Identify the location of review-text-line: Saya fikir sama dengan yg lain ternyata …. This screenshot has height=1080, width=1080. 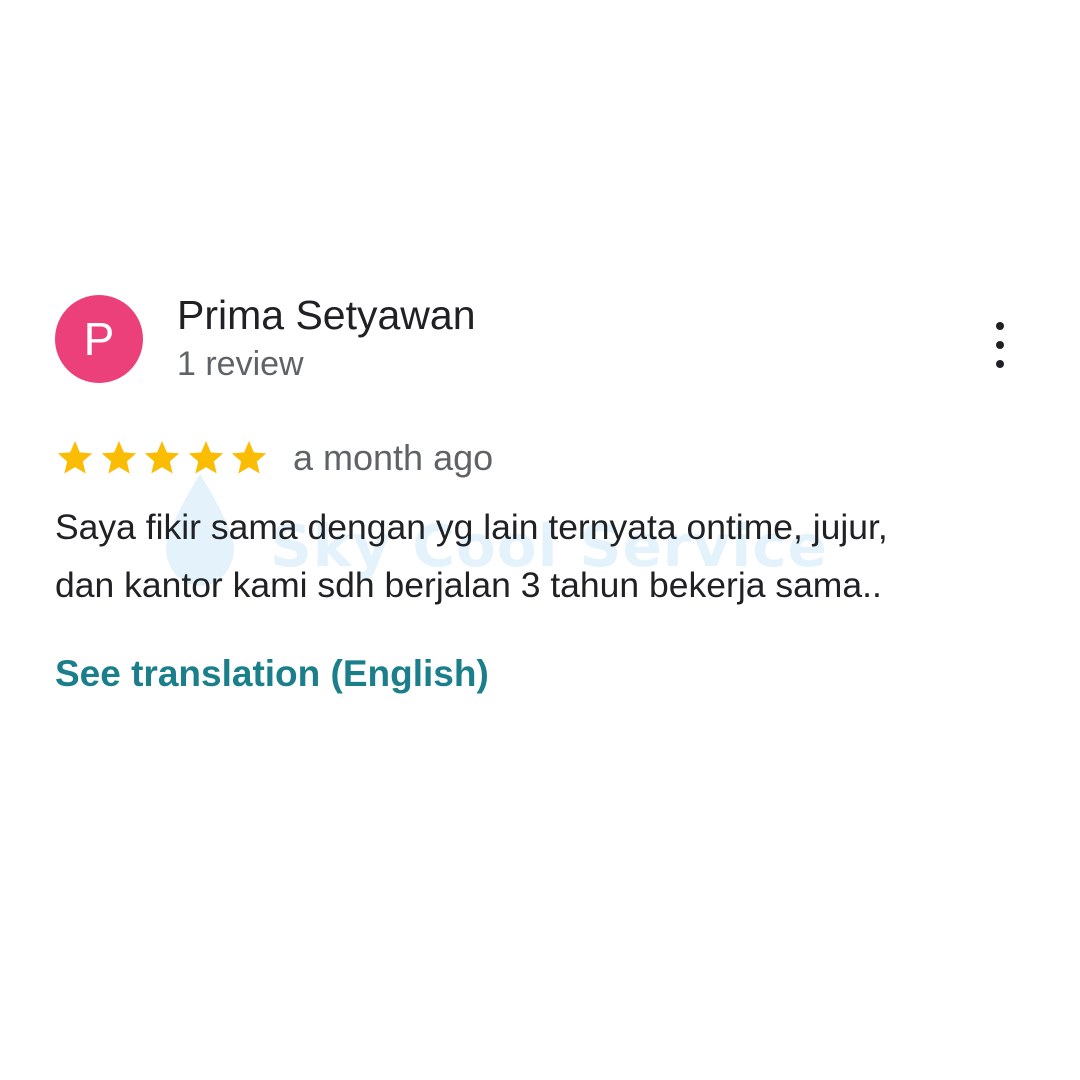
(471, 527).